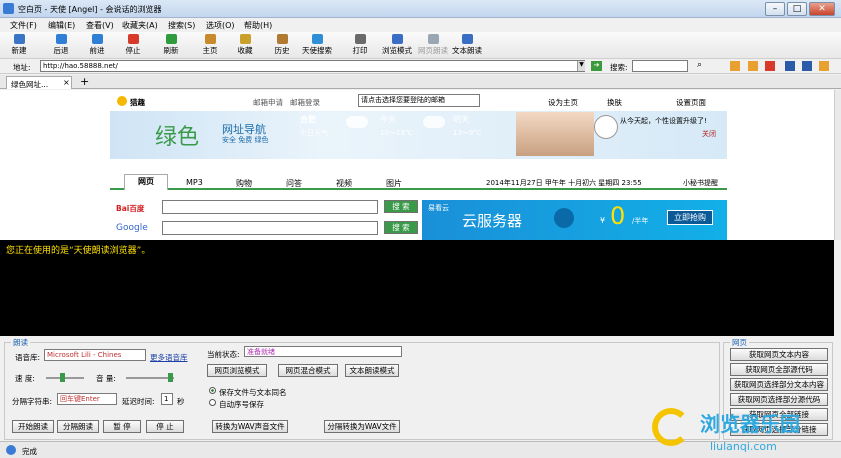 The width and height of the screenshot is (841, 458). Describe the element at coordinates (660, 66) in the screenshot. I see `search-input` at that location.